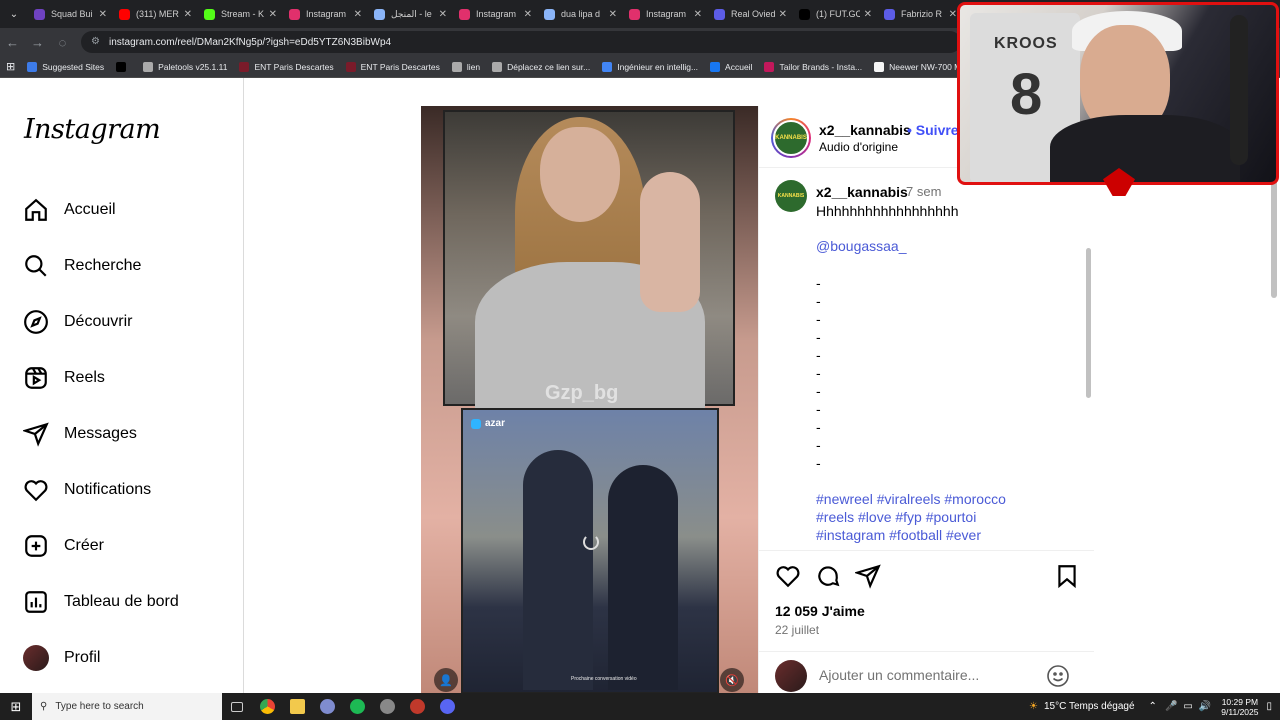  I want to click on browser-tab: Real Ovied ✕, so click(750, 14).